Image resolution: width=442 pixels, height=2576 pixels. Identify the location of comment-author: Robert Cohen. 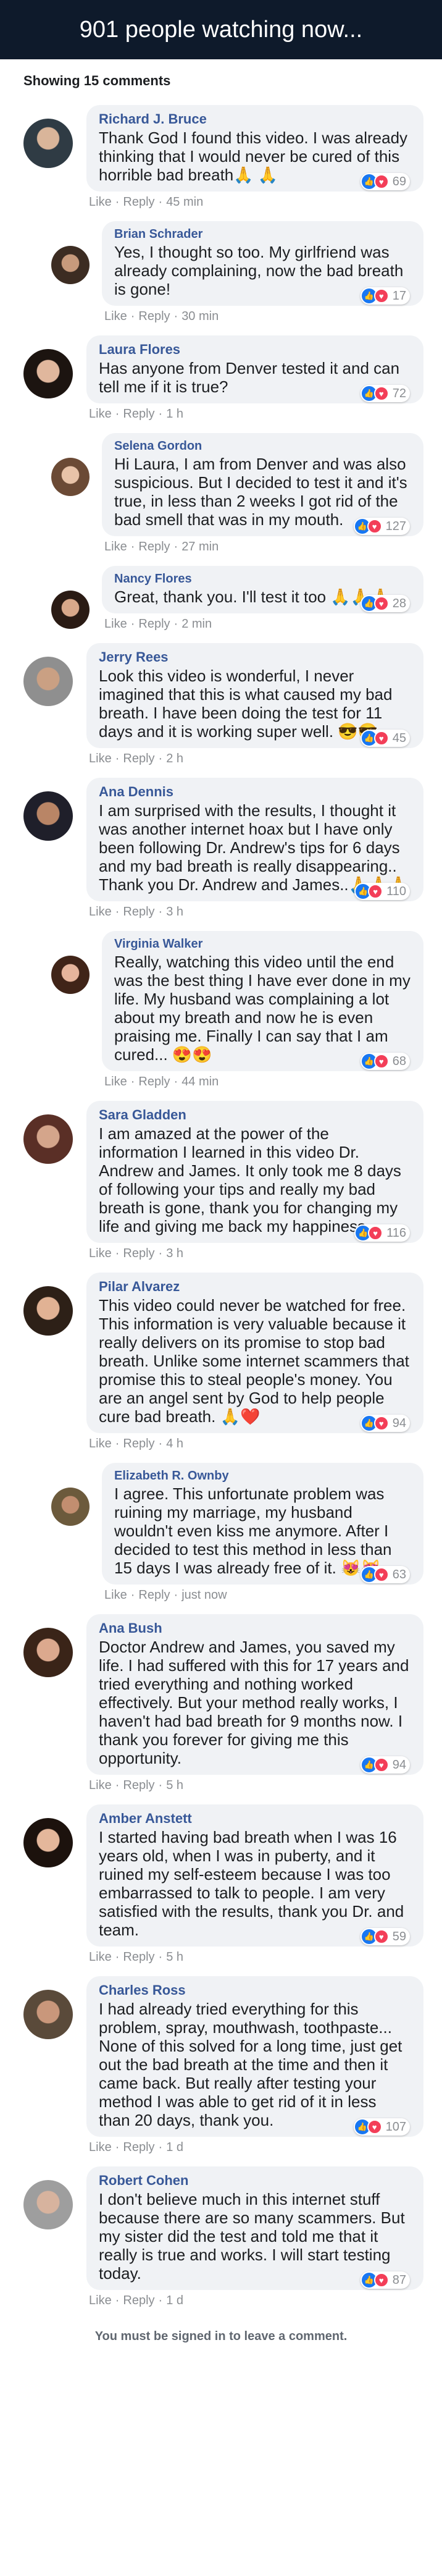
(255, 2181).